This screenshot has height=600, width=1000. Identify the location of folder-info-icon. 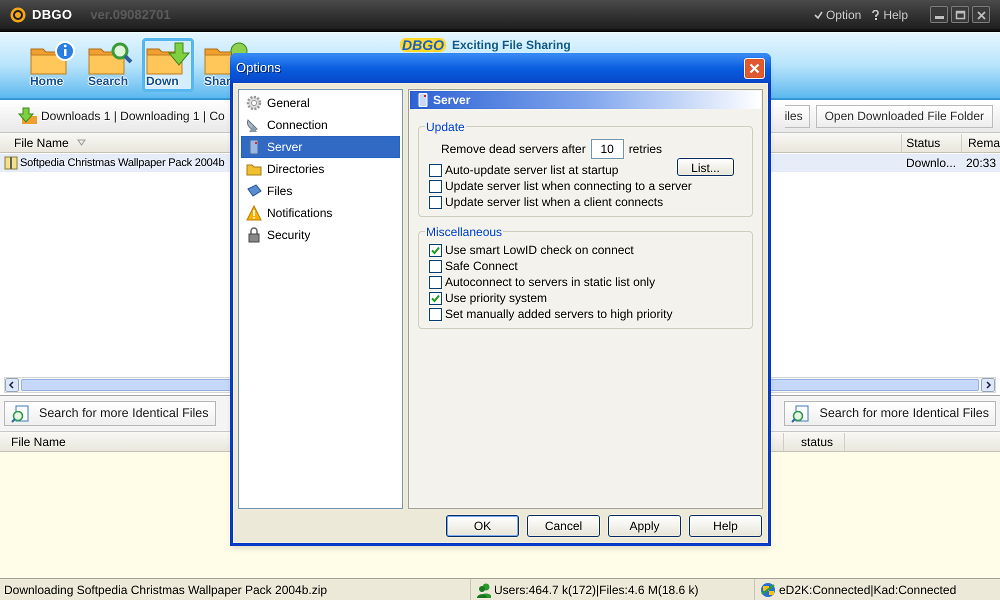
(52, 57).